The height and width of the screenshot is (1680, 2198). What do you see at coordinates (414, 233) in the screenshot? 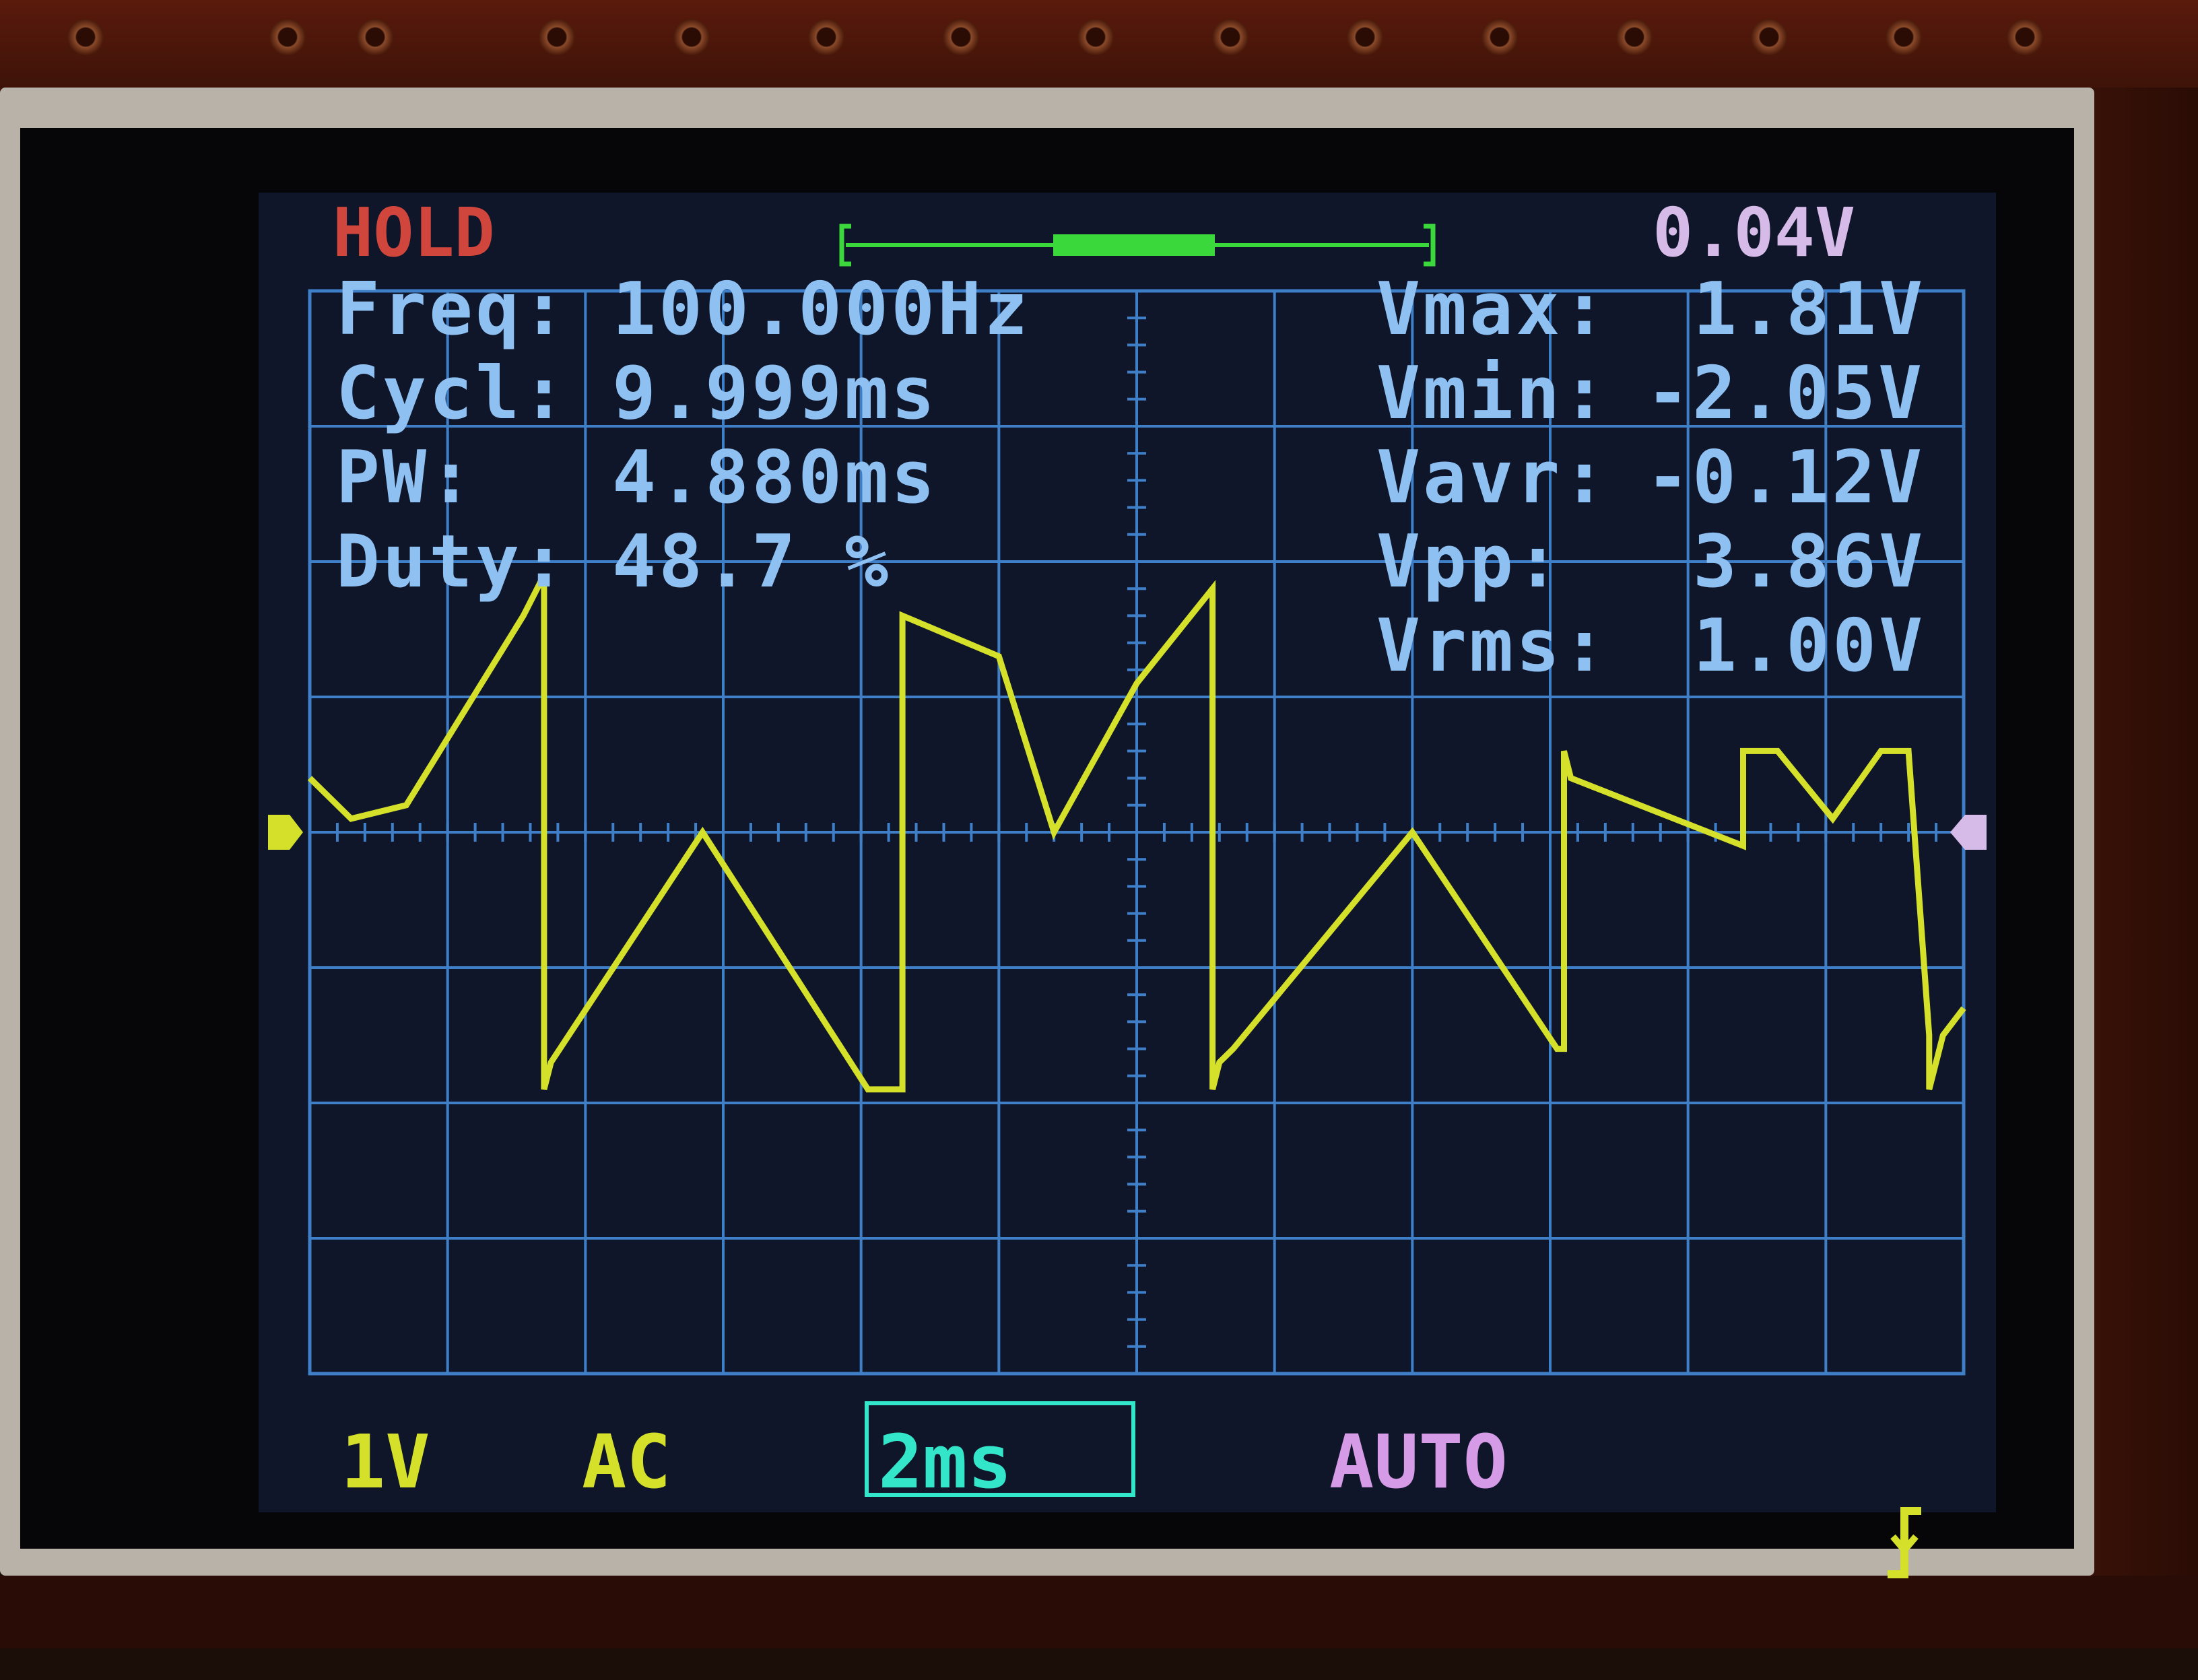
I see `hold-status: HOLD` at bounding box center [414, 233].